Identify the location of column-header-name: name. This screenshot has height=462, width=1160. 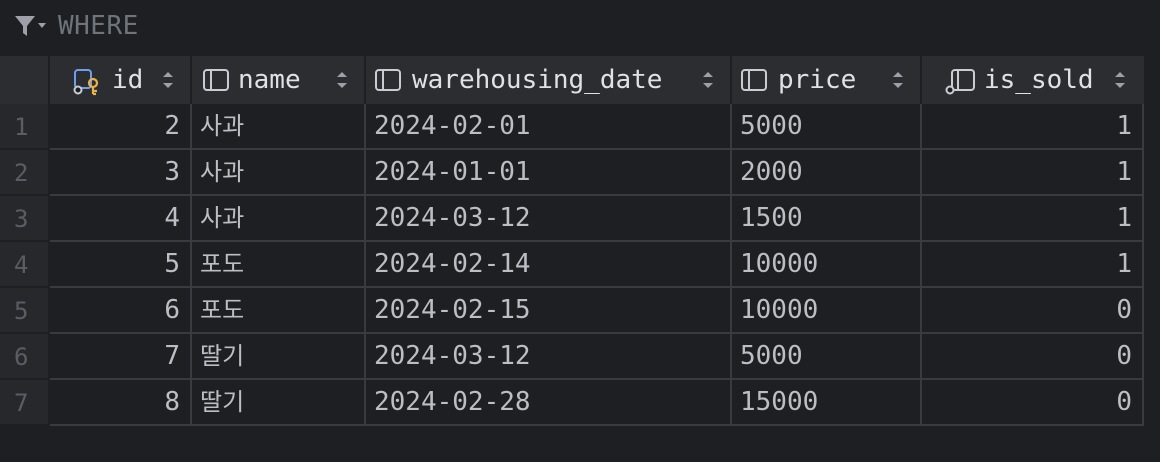
(279, 80).